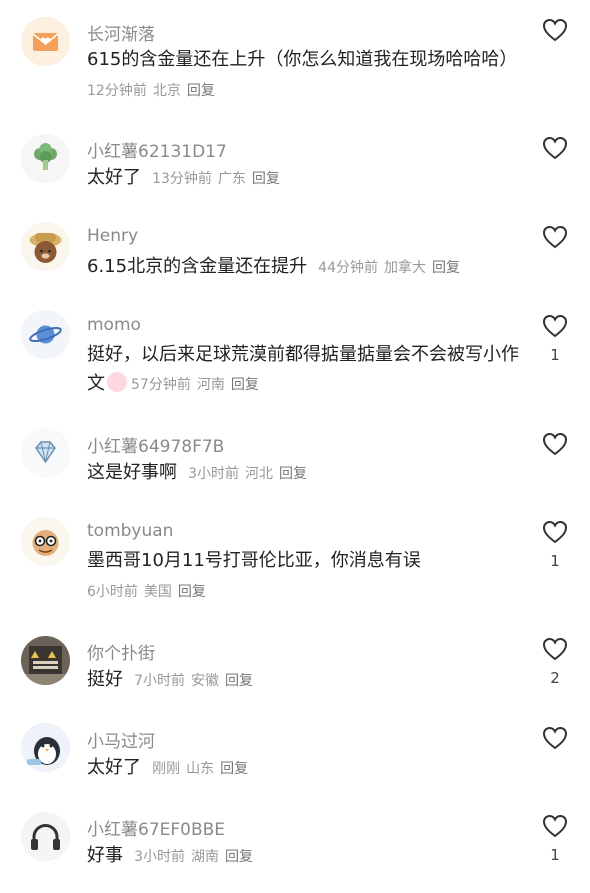 The width and height of the screenshot is (590, 893). What do you see at coordinates (156, 827) in the screenshot?
I see `username: 小红薯67EF0BBE` at bounding box center [156, 827].